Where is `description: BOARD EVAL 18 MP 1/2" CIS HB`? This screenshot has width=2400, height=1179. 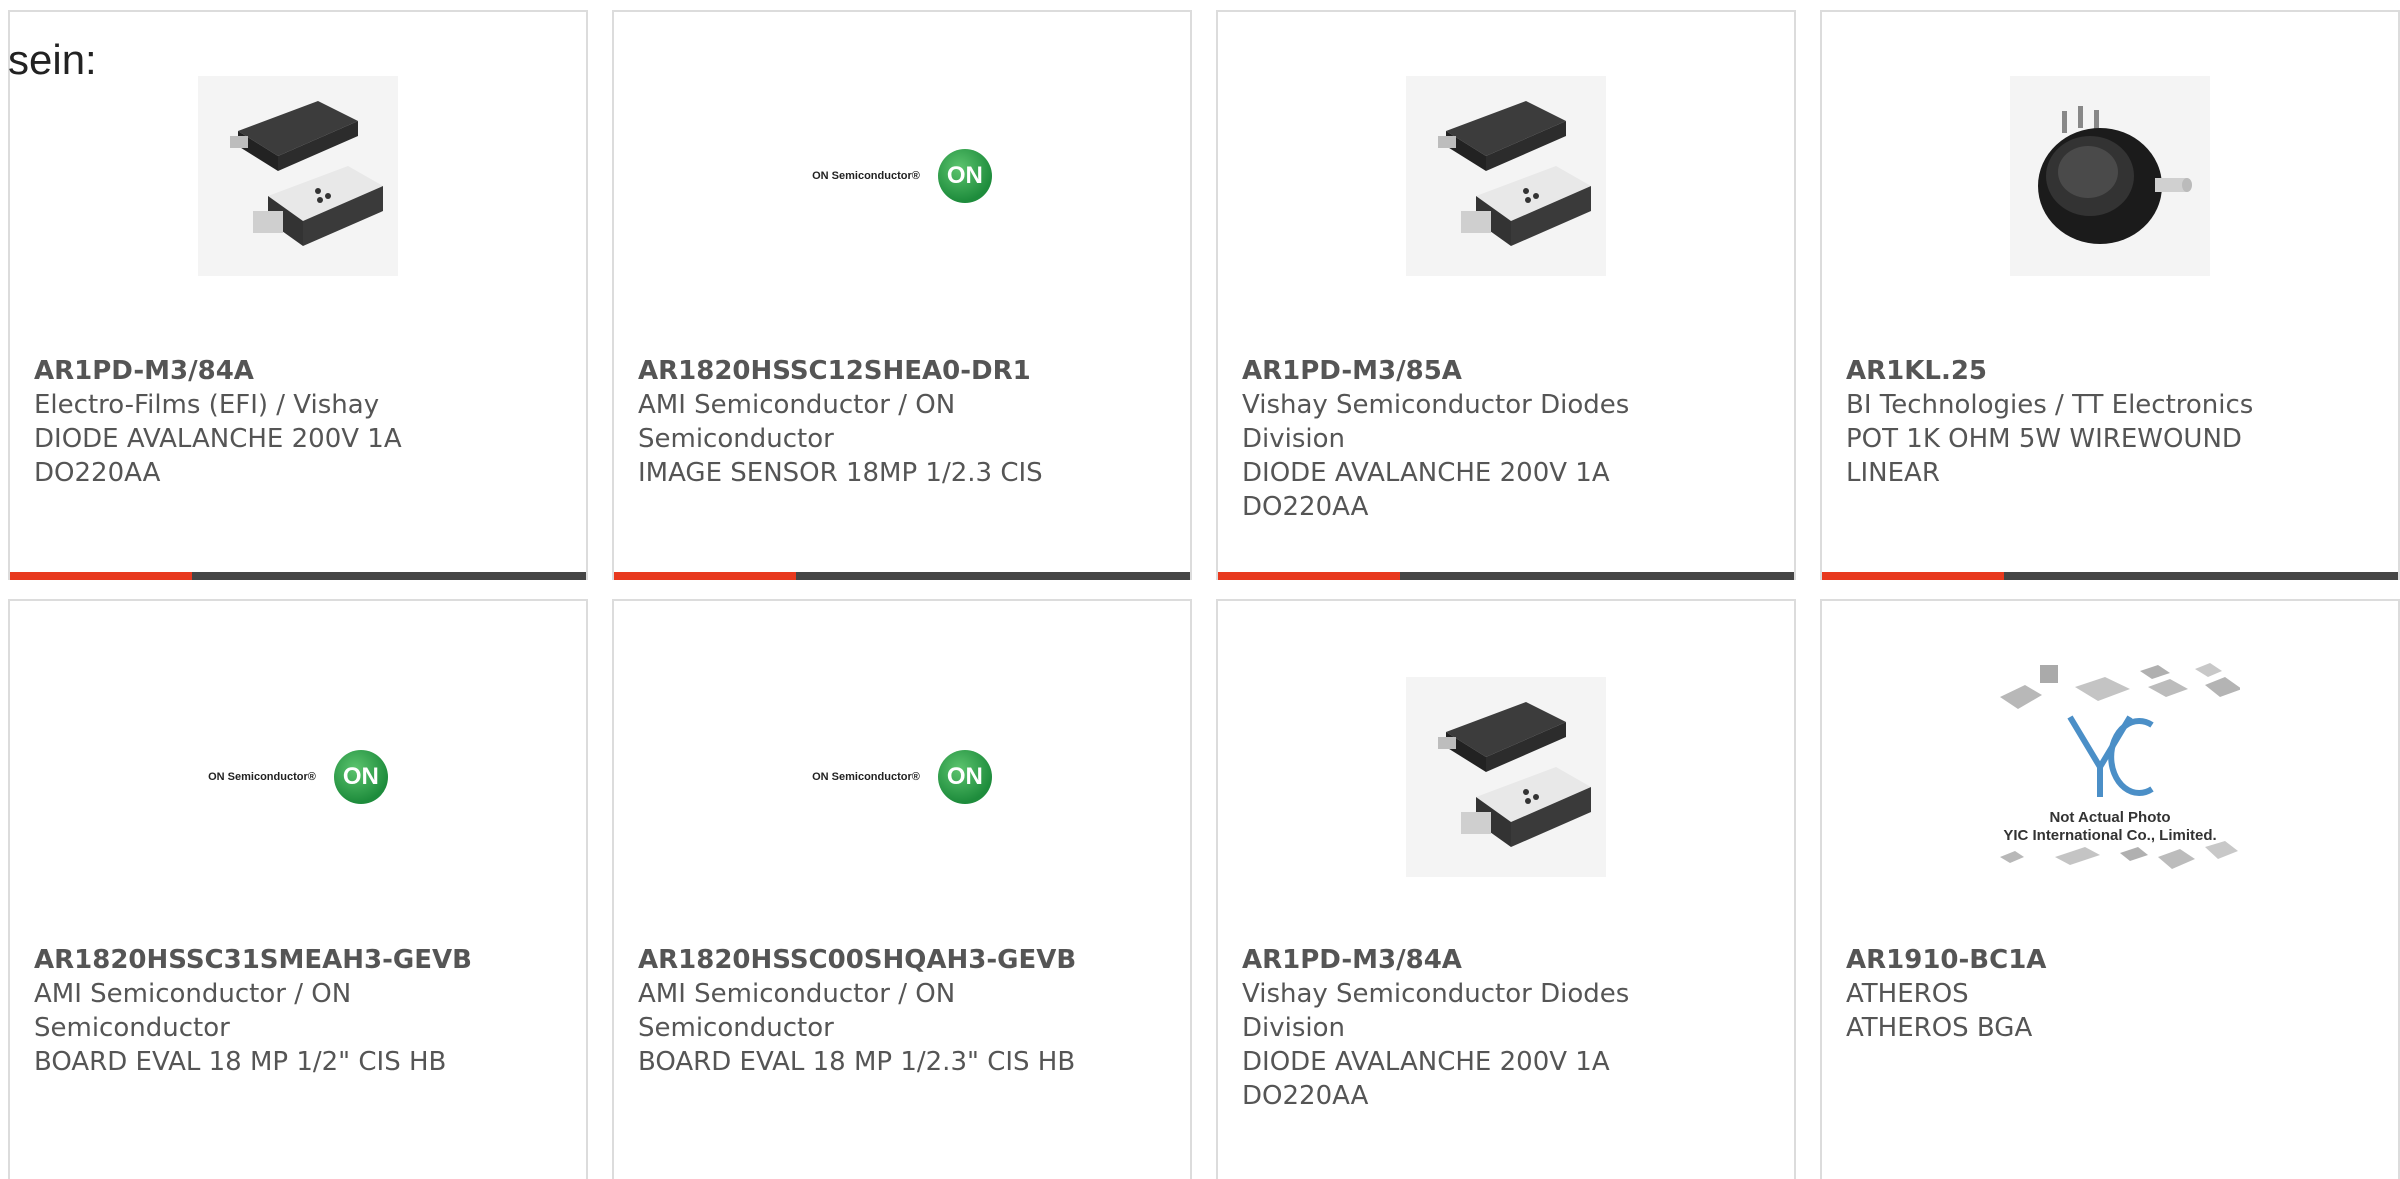
description: BOARD EVAL 18 MP 1/2" CIS HB is located at coordinates (240, 1062).